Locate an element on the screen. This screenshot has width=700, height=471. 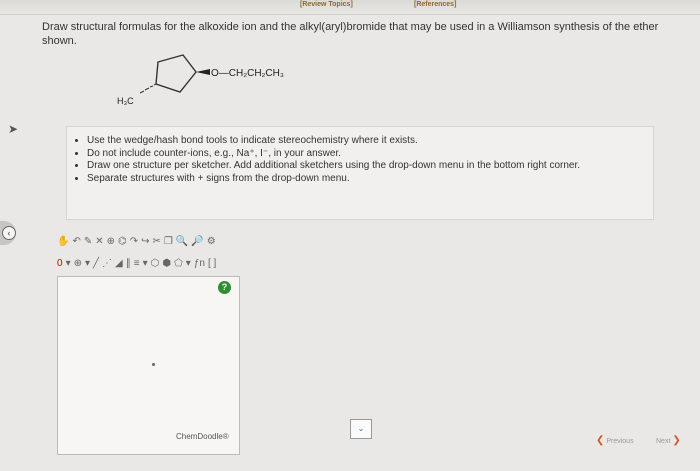
help-button: ? is located at coordinates (224, 287).